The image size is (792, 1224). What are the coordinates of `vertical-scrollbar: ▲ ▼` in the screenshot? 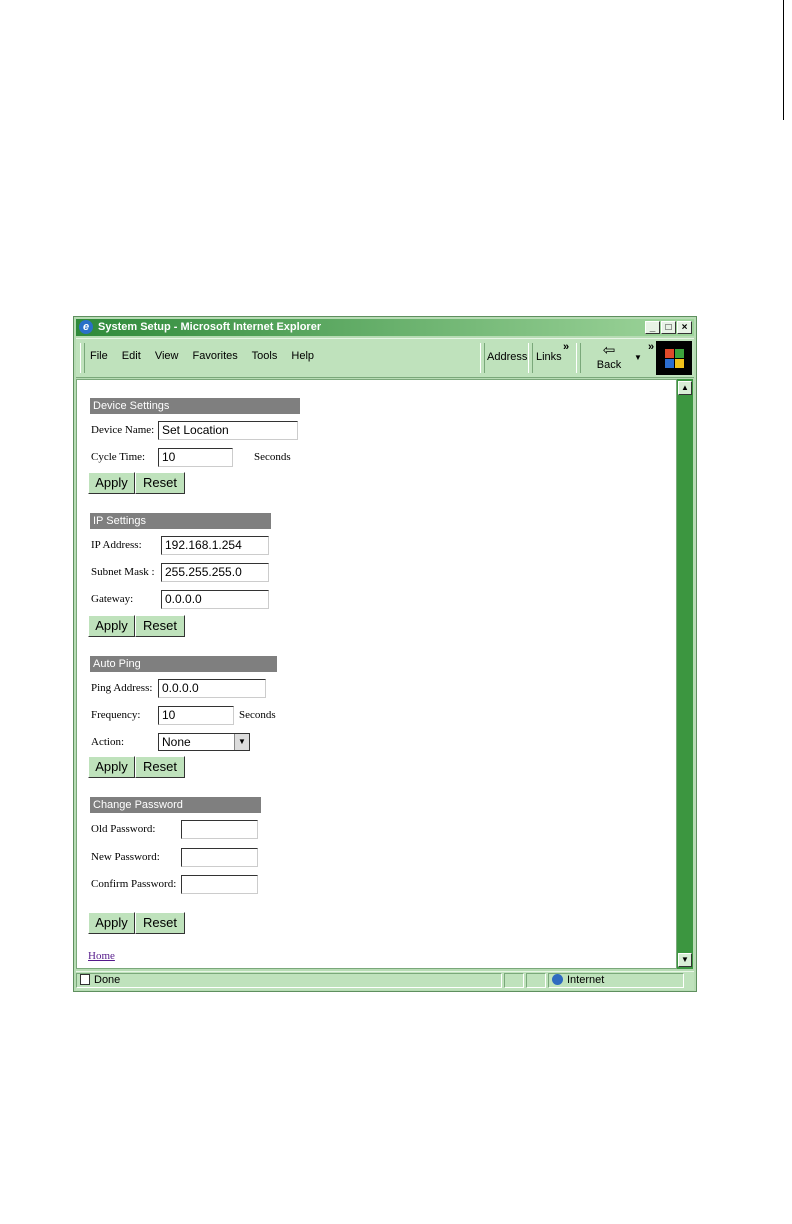 It's located at (685, 674).